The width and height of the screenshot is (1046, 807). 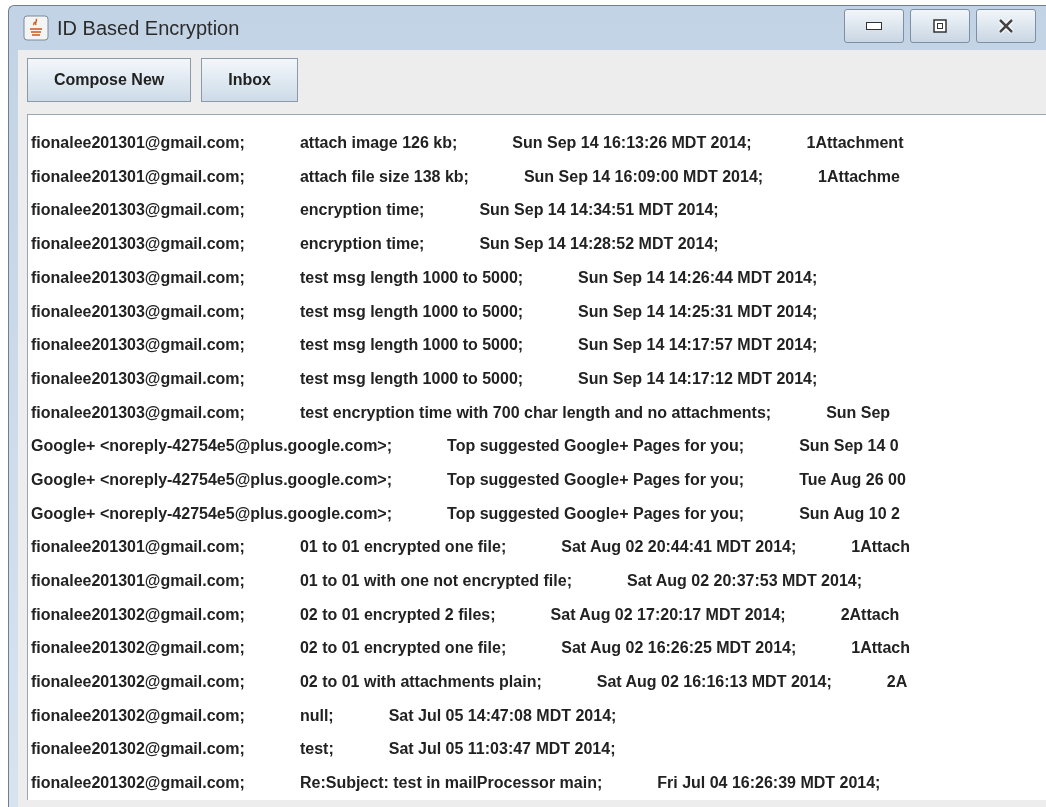 What do you see at coordinates (109, 80) in the screenshot?
I see `toolbar-button: Compose New` at bounding box center [109, 80].